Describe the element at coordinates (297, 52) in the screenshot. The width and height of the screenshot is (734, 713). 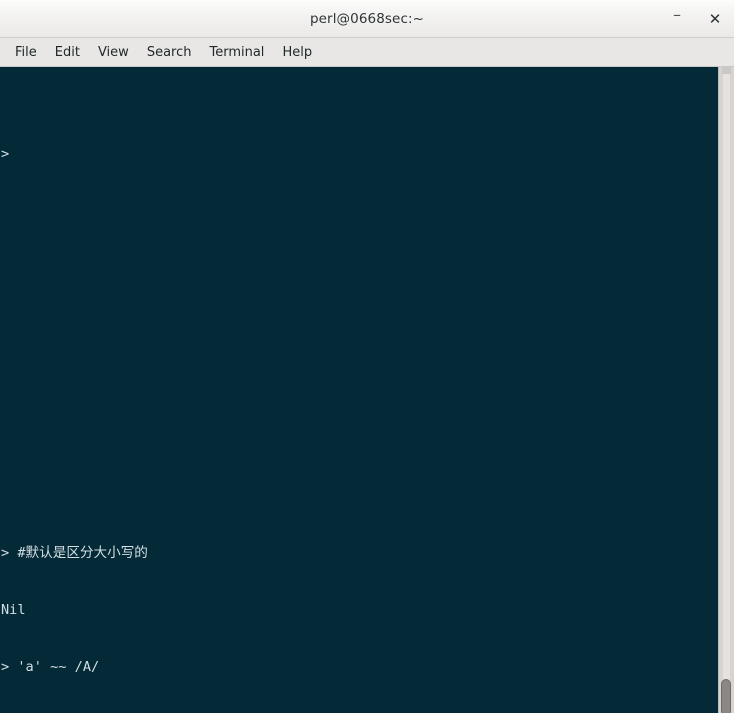
I see `menu-item-help: Help` at that location.